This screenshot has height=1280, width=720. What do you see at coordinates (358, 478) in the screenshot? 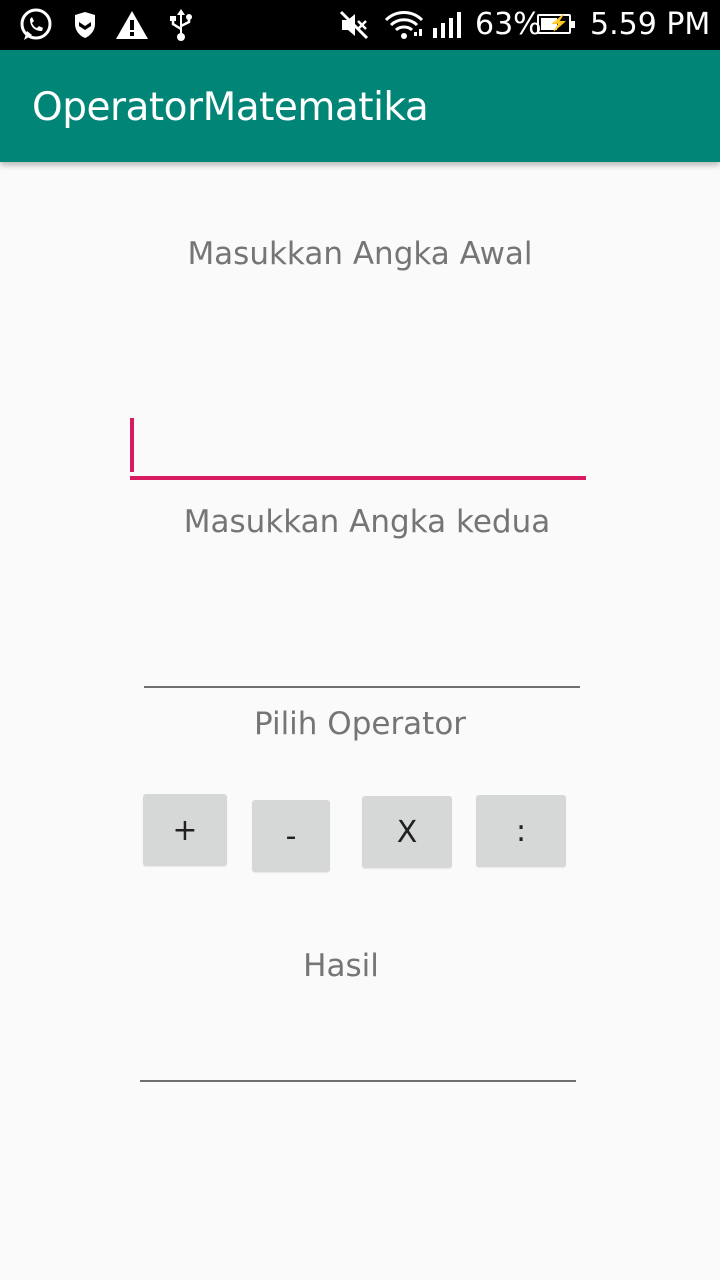
I see `first-number-underline` at bounding box center [358, 478].